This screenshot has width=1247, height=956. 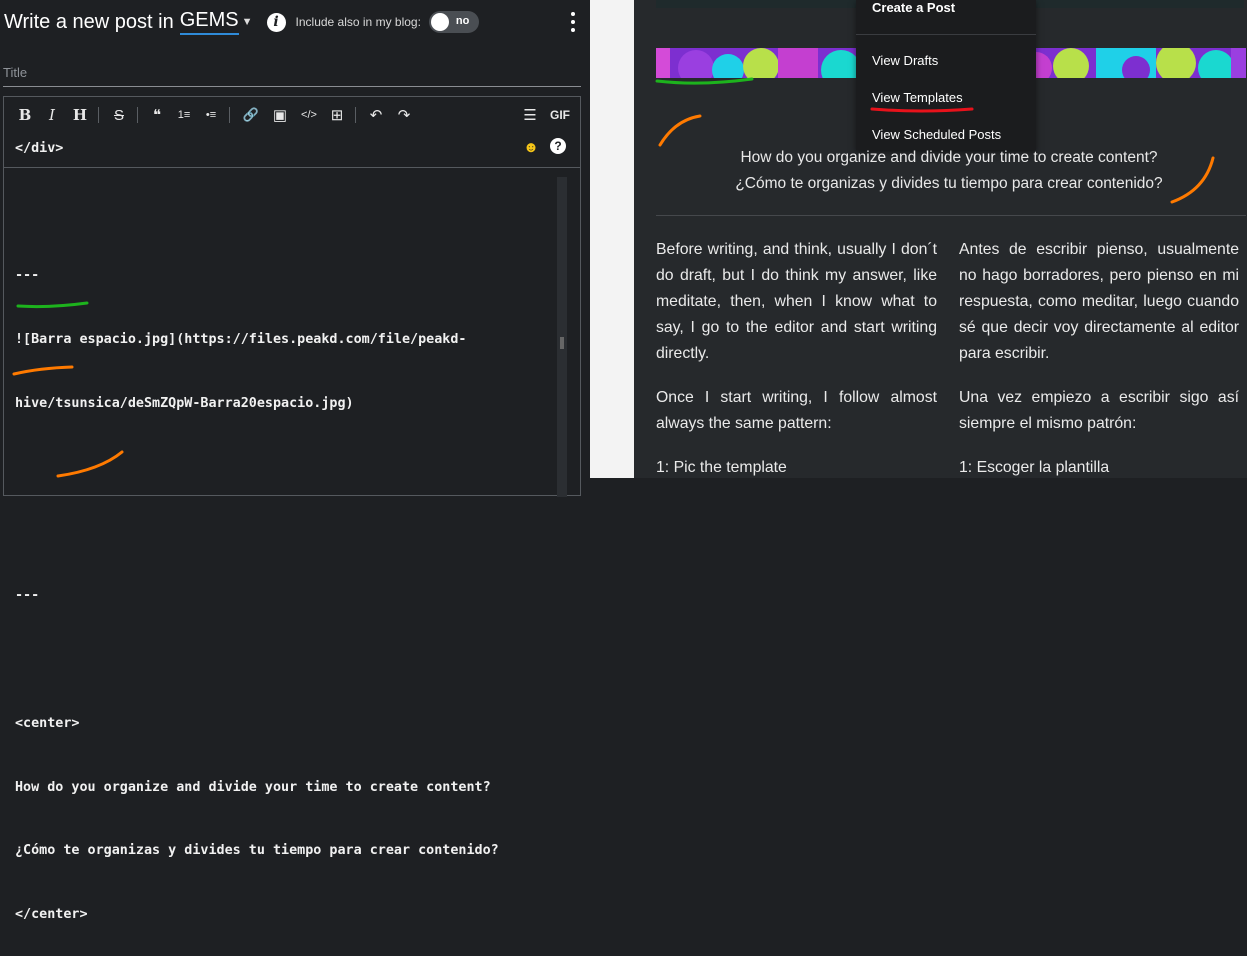 What do you see at coordinates (292, 72) in the screenshot?
I see `title-input` at bounding box center [292, 72].